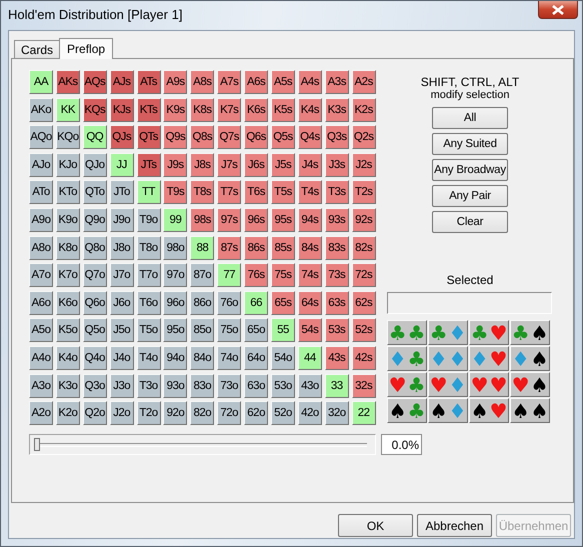 This screenshot has height=547, width=583. What do you see at coordinates (336, 192) in the screenshot?
I see `hand-cell: T3s` at bounding box center [336, 192].